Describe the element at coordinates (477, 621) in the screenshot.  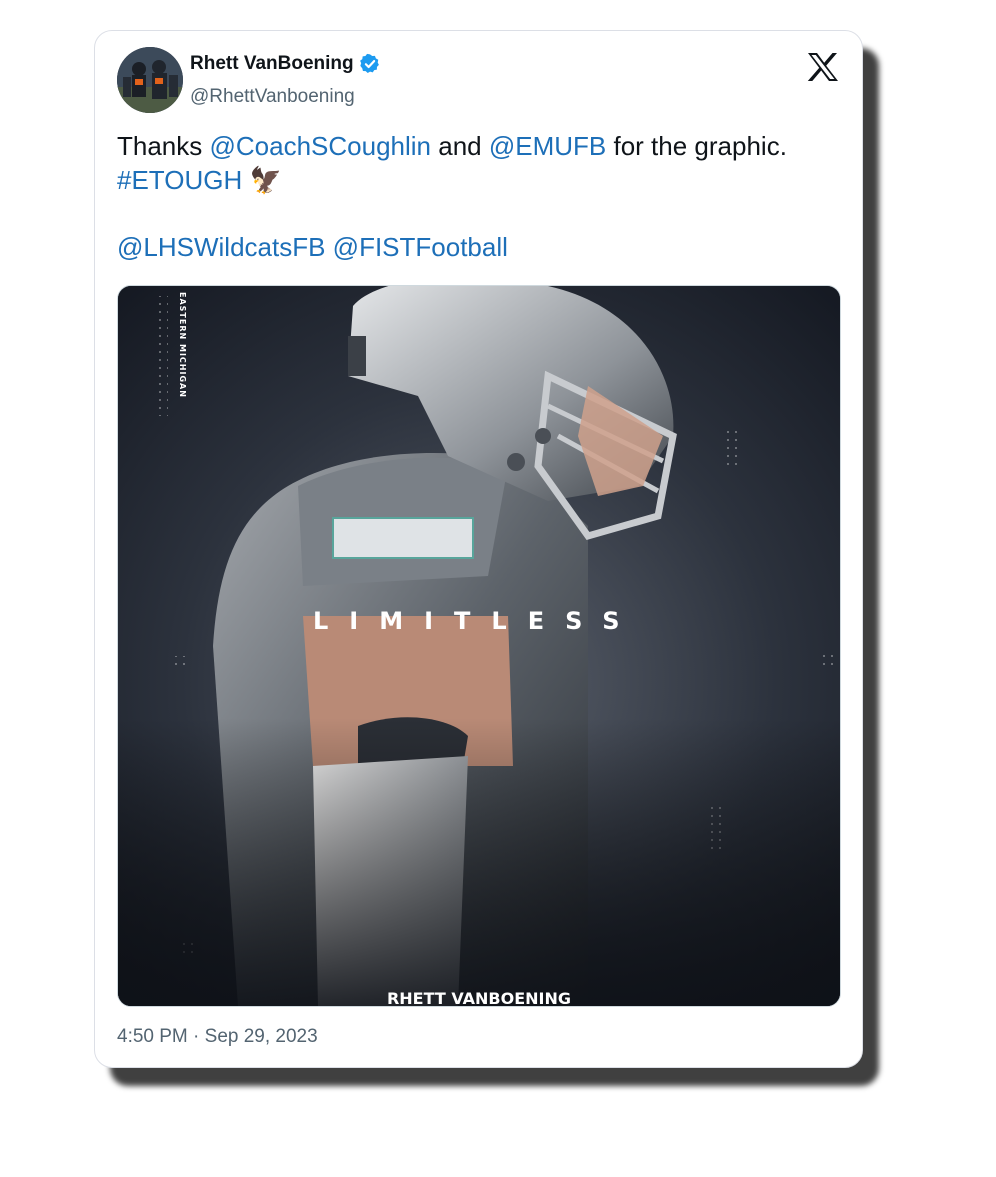
I see `headline-text: LIMITLESS` at that location.